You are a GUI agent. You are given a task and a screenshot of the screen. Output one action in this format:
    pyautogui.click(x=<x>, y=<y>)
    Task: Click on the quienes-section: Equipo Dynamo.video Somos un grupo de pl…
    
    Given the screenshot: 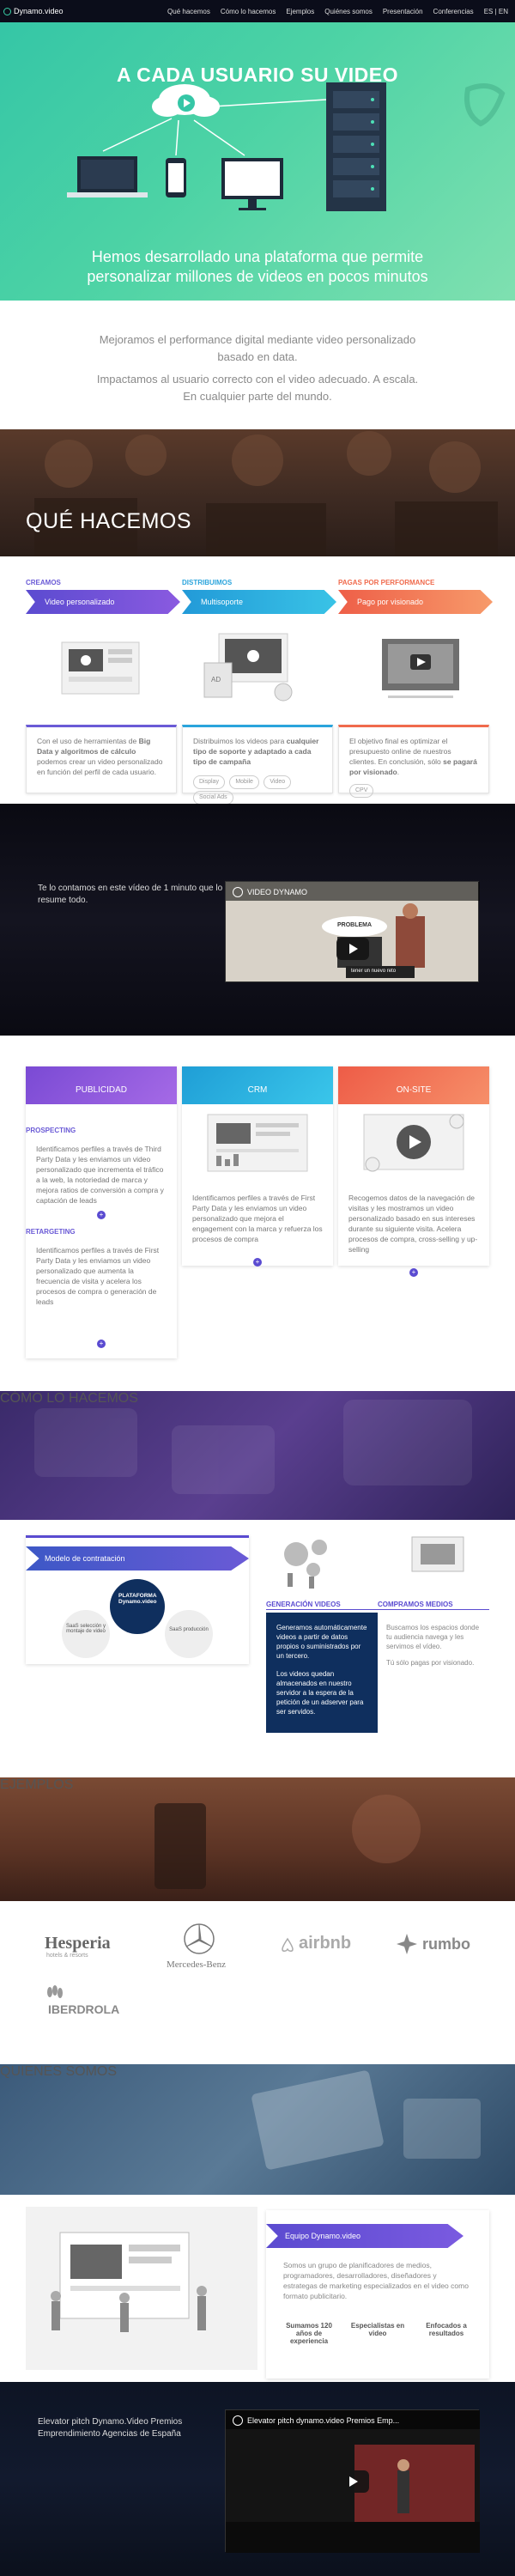 What is the action you would take?
    pyautogui.click(x=257, y=2288)
    